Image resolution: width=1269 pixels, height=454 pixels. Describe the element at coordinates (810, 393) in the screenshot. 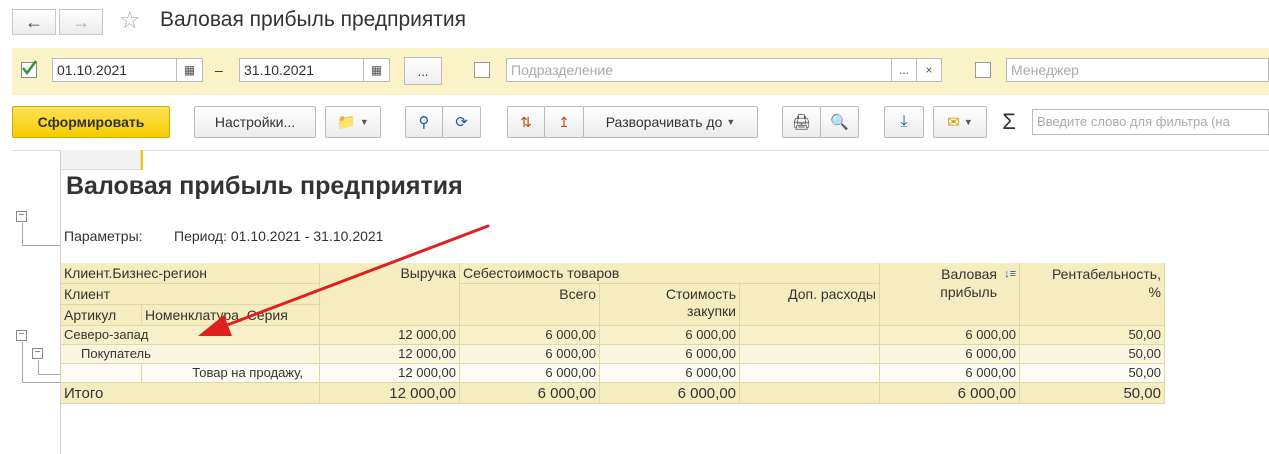

I see `total-extra` at that location.